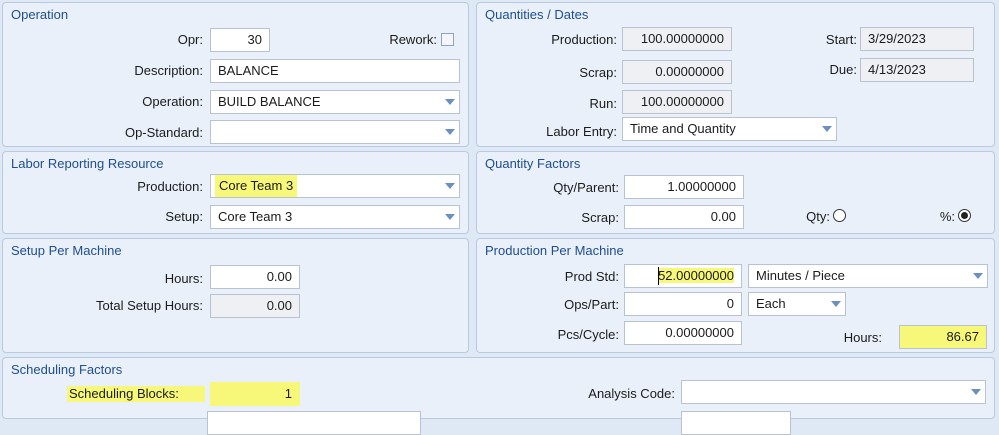  I want to click on prod-std-unit-dropdown: Minutes / Piece, so click(868, 276).